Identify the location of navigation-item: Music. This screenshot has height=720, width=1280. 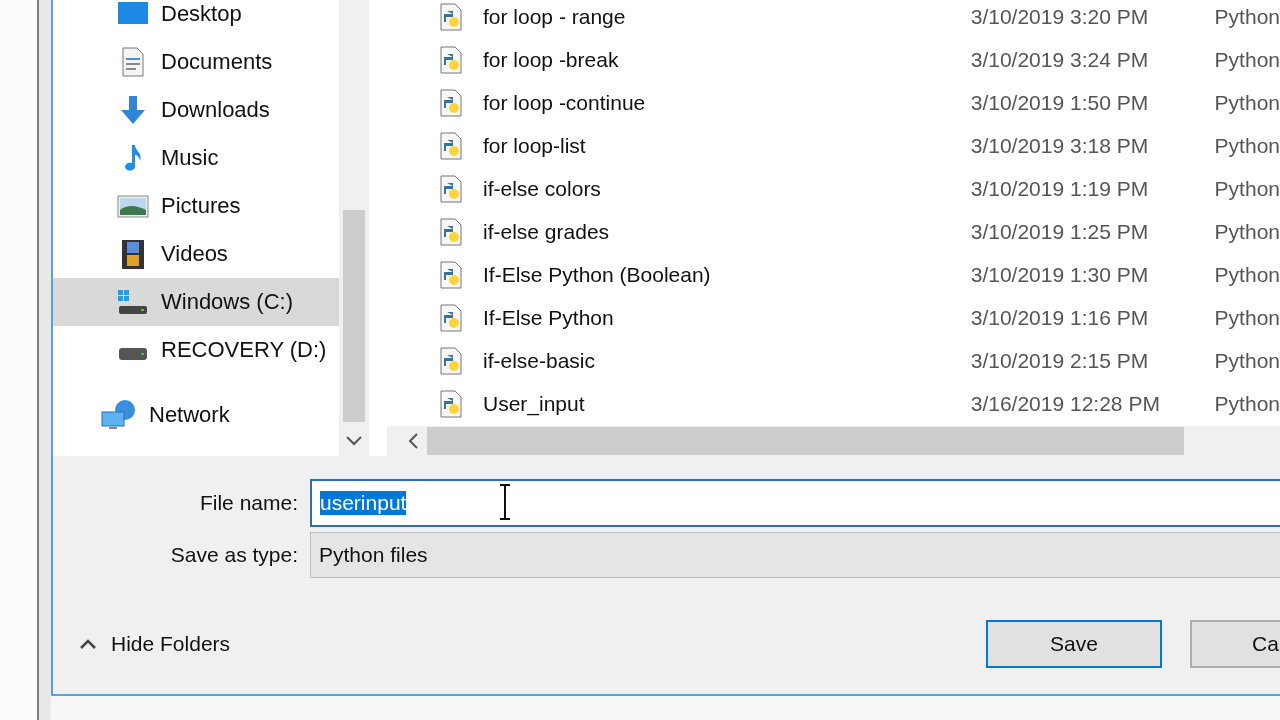
(196, 158).